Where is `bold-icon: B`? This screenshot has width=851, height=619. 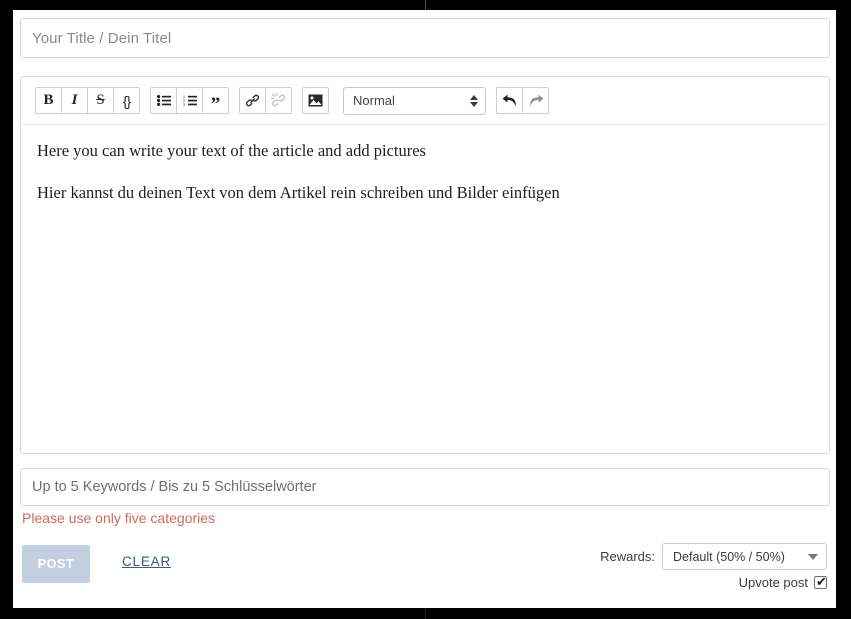 bold-icon: B is located at coordinates (48, 100).